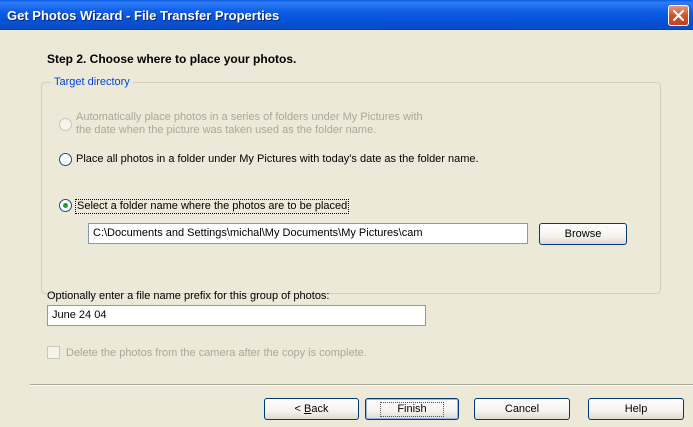 This screenshot has height=427, width=693. Describe the element at coordinates (361, 385) in the screenshot. I see `footer-separator` at that location.